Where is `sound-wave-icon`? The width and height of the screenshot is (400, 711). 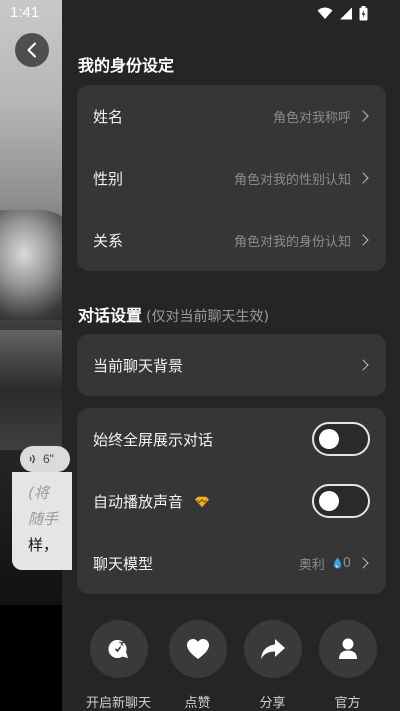
sound-wave-icon is located at coordinates (32, 459).